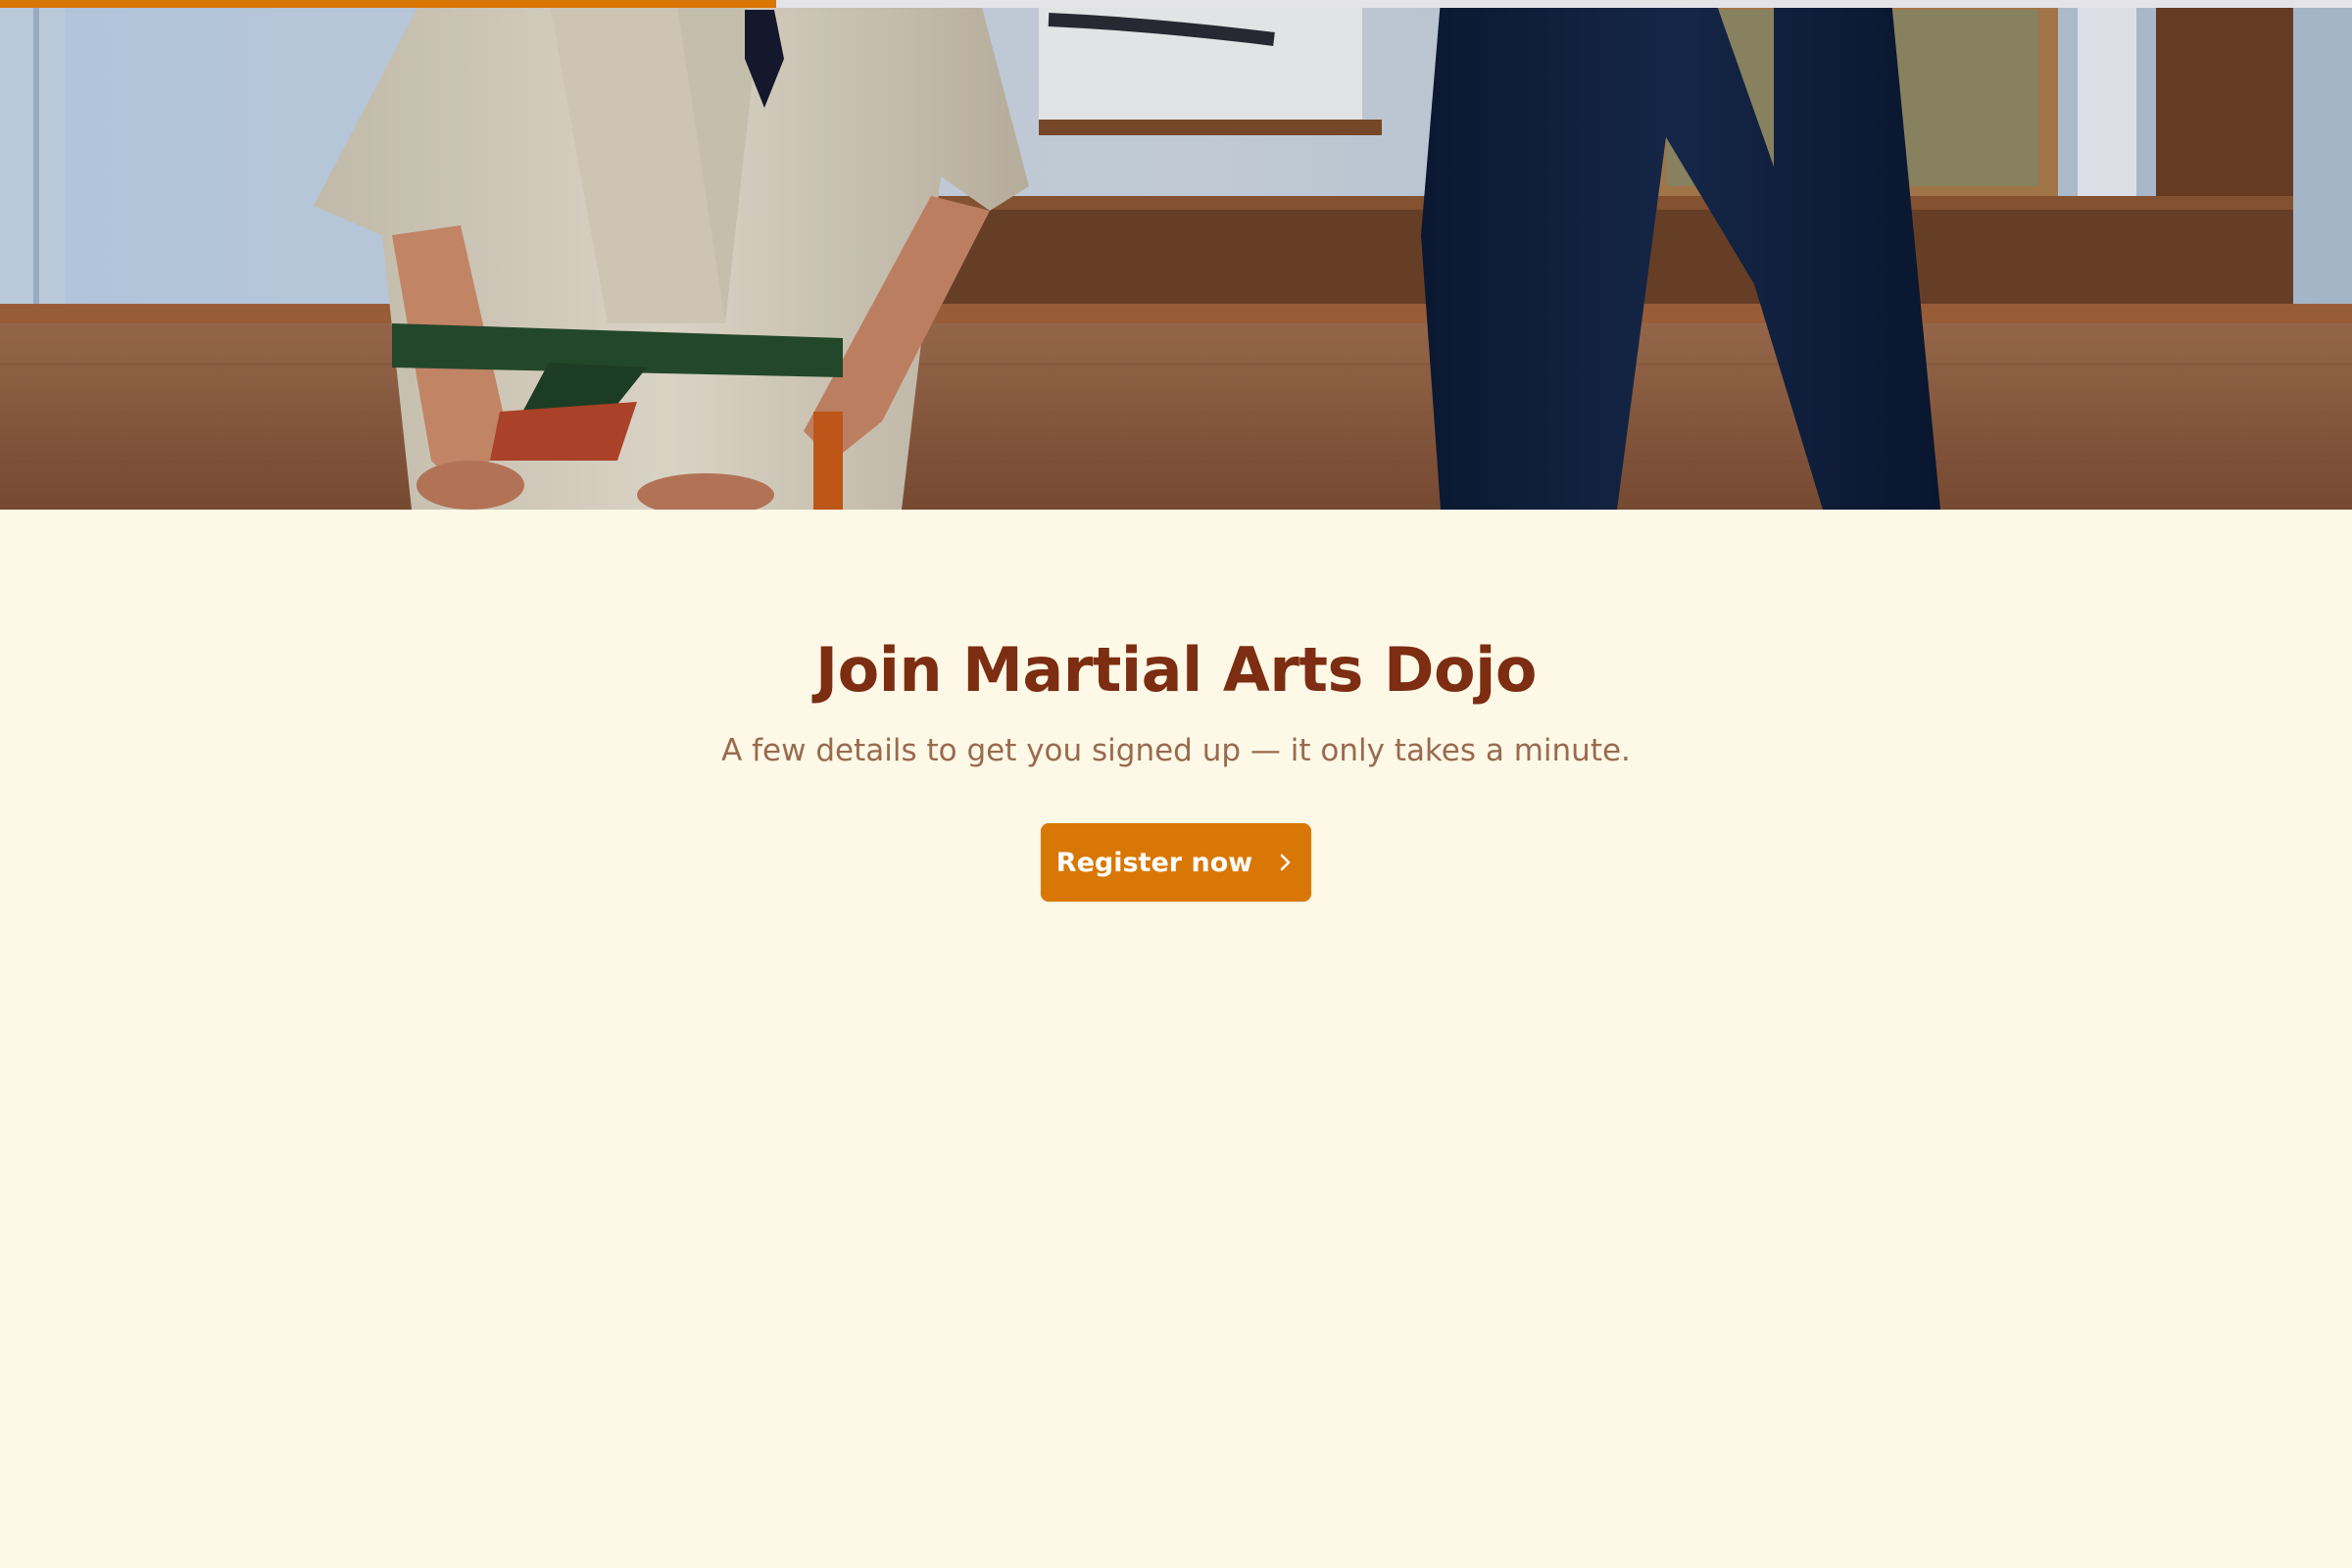  What do you see at coordinates (1176, 4) in the screenshot?
I see `progress-bar` at bounding box center [1176, 4].